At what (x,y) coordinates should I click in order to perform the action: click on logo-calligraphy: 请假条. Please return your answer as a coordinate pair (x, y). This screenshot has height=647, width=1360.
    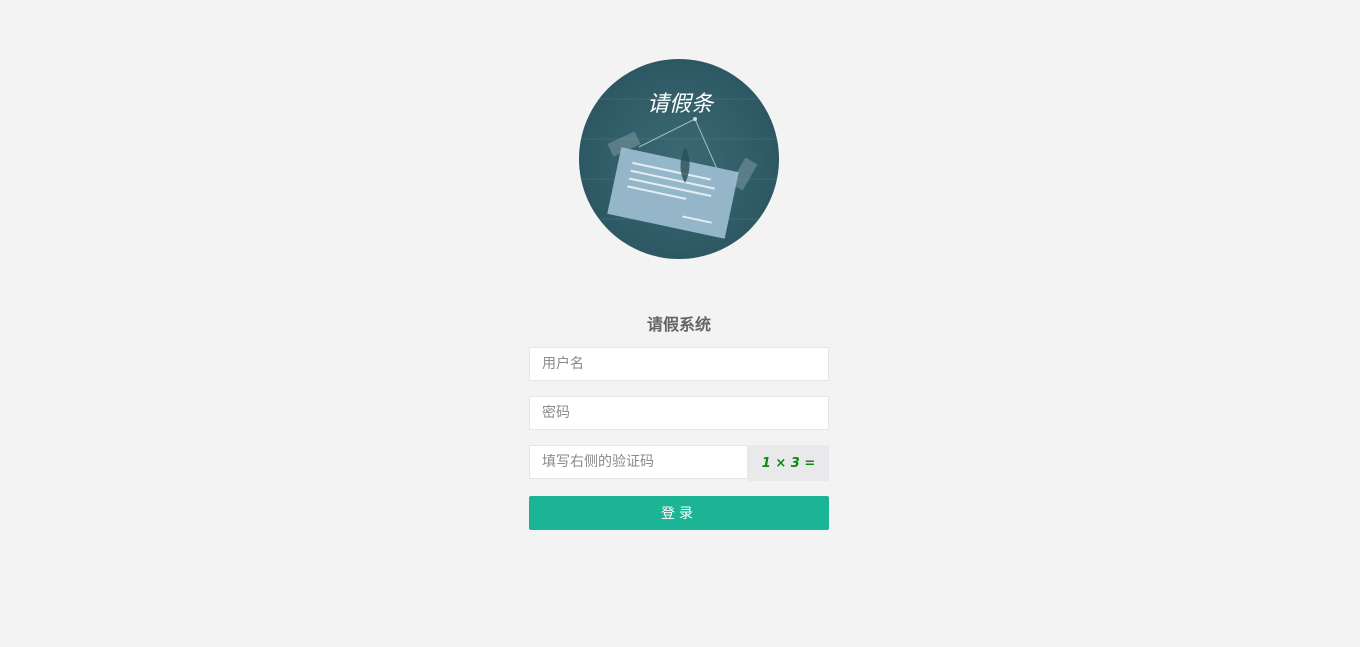
    Looking at the image, I should click on (681, 104).